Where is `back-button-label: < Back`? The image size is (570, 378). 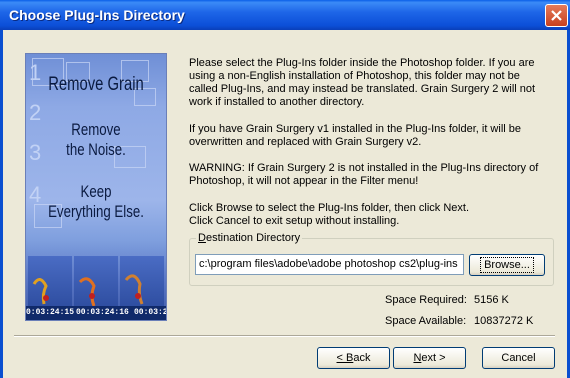 back-button-label: < Back is located at coordinates (353, 358).